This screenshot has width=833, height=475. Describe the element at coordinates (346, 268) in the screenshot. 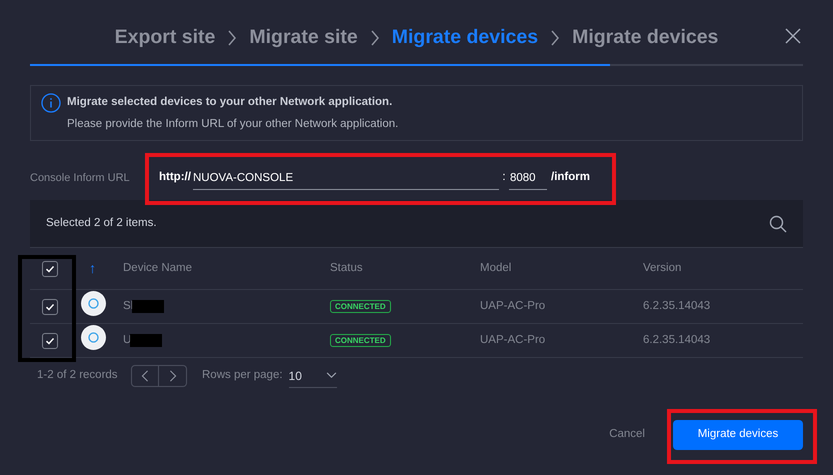

I see `column-header: Status` at that location.